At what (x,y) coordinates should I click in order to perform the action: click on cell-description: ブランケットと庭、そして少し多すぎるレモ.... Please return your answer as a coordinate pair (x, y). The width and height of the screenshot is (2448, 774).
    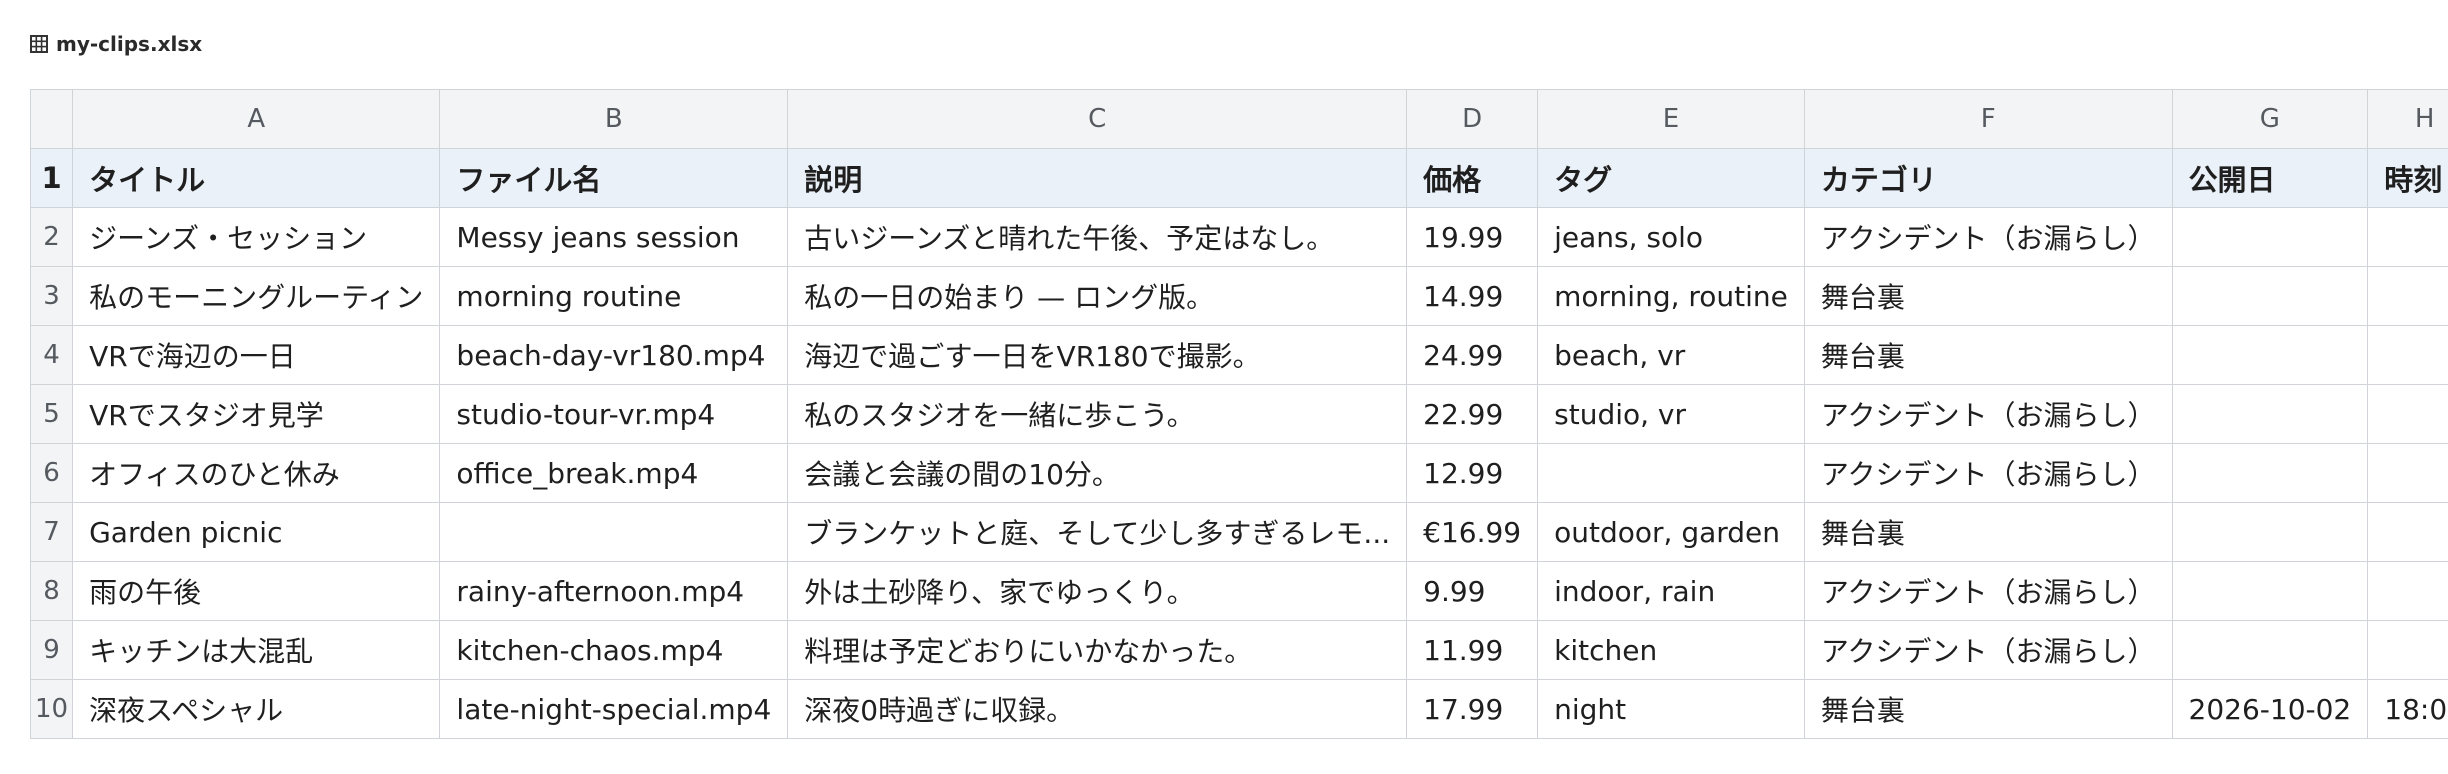
    Looking at the image, I should click on (1097, 532).